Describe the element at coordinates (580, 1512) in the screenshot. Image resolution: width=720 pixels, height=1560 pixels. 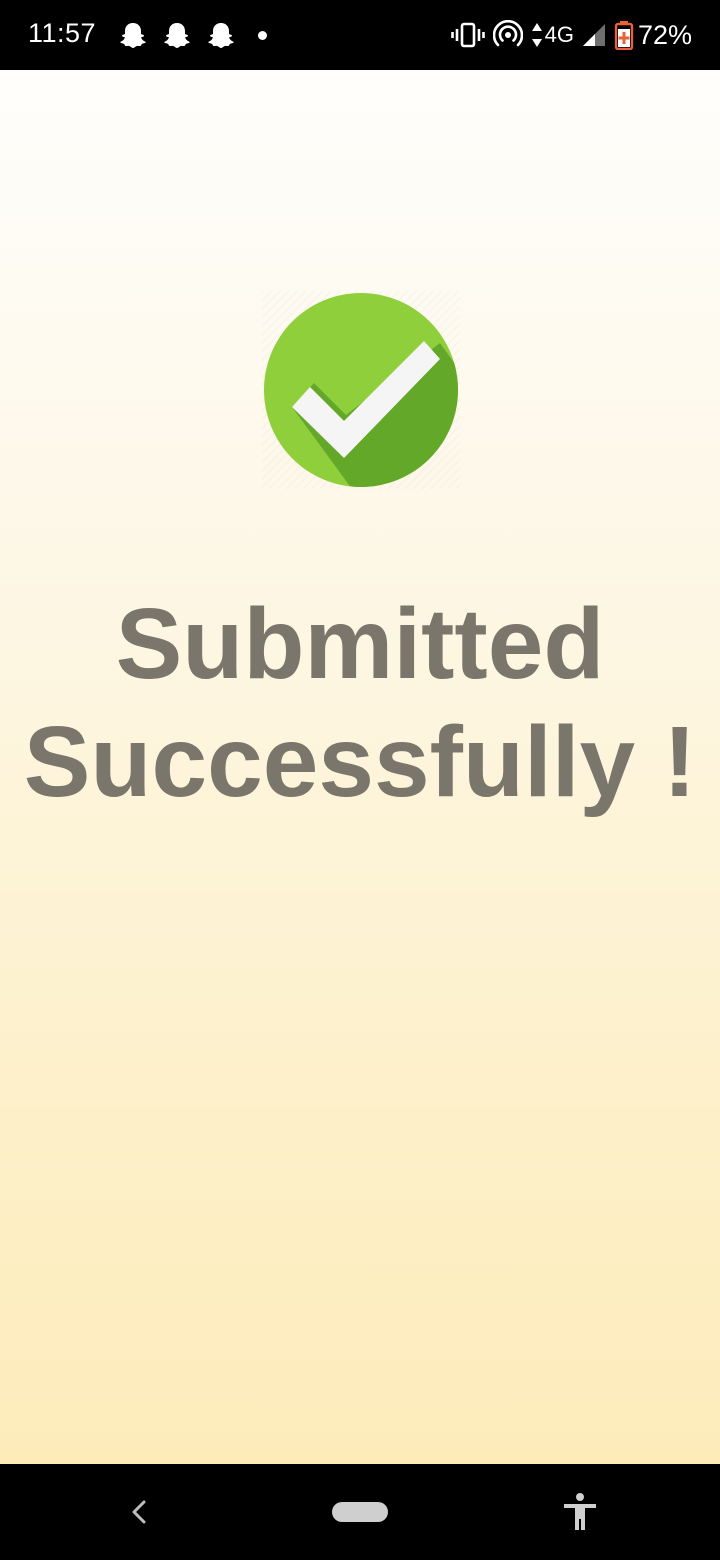
I see `accessibility-icon` at that location.